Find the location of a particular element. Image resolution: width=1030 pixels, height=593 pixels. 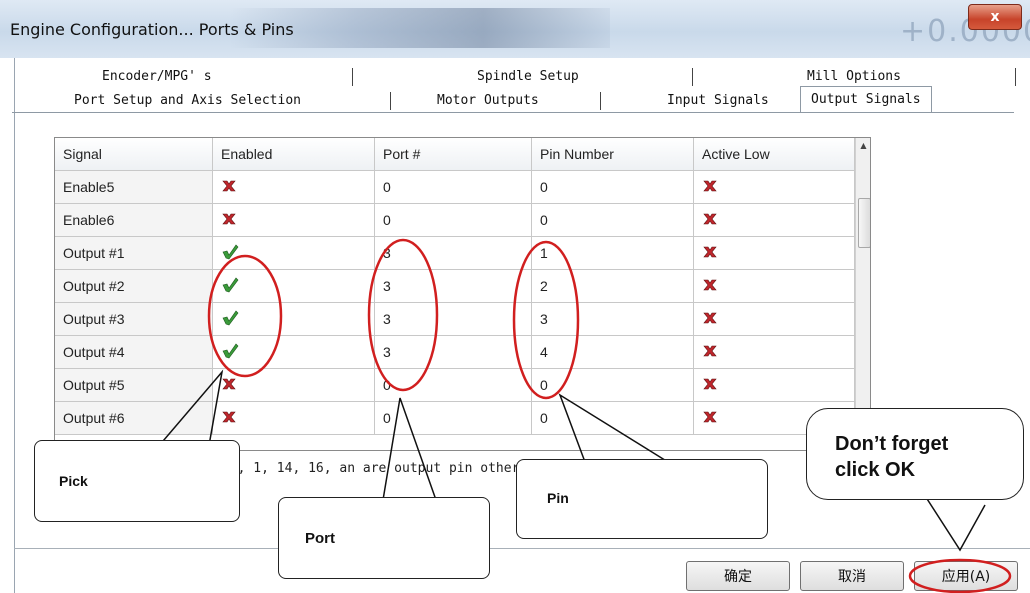

callout-reminder: Don’t forget click OK is located at coordinates (915, 454).